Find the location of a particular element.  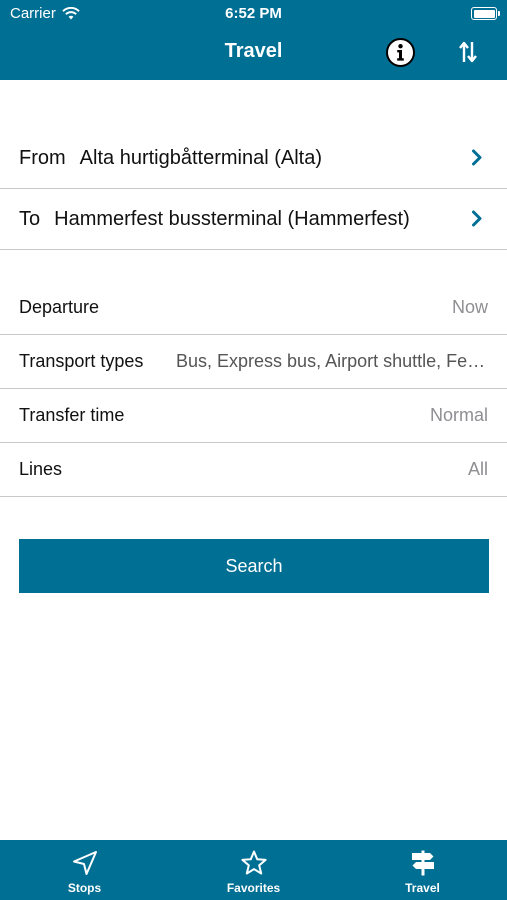

lines-row: Lines All is located at coordinates (253, 470).